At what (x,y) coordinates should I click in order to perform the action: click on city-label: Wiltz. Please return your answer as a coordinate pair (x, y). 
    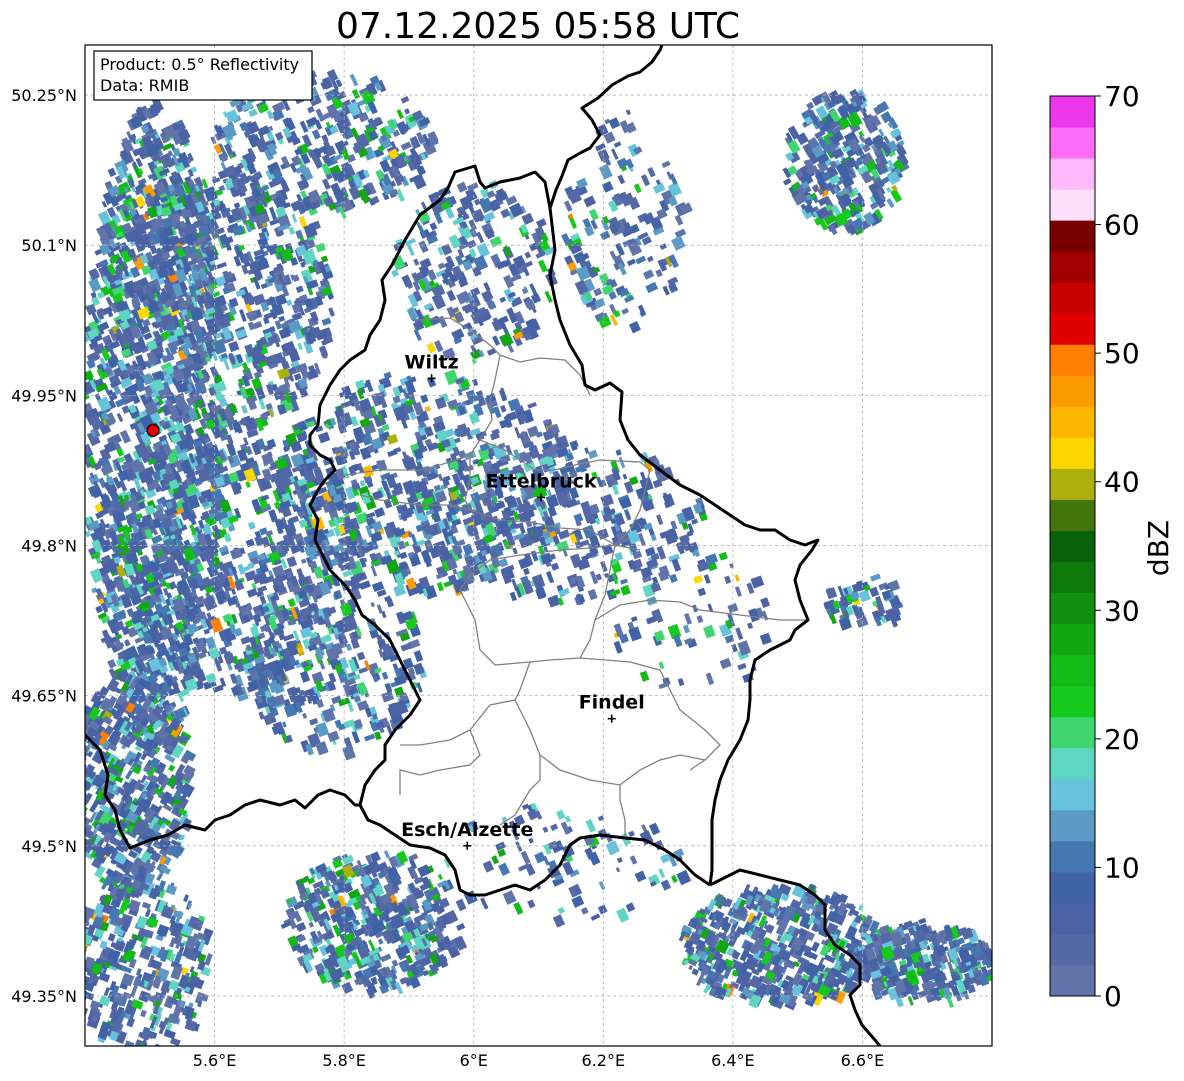
    Looking at the image, I should click on (432, 362).